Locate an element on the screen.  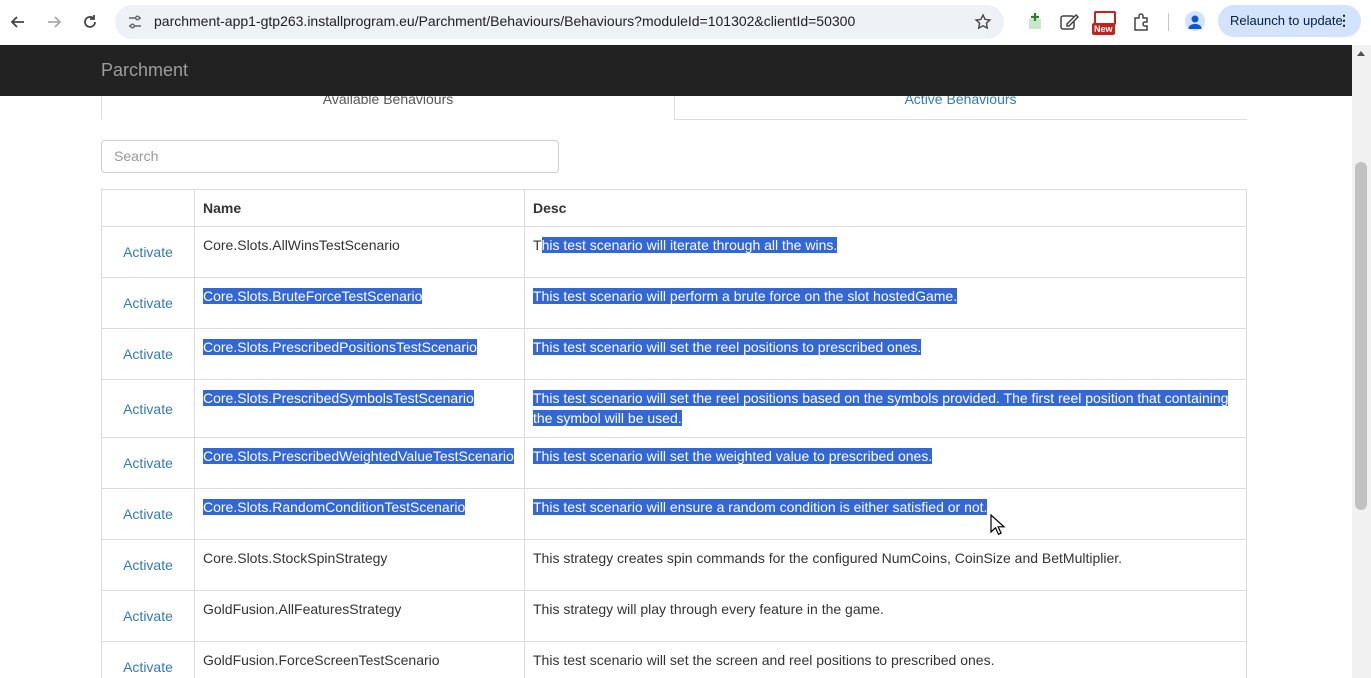
scrollbar-thumb is located at coordinates (1361, 336).